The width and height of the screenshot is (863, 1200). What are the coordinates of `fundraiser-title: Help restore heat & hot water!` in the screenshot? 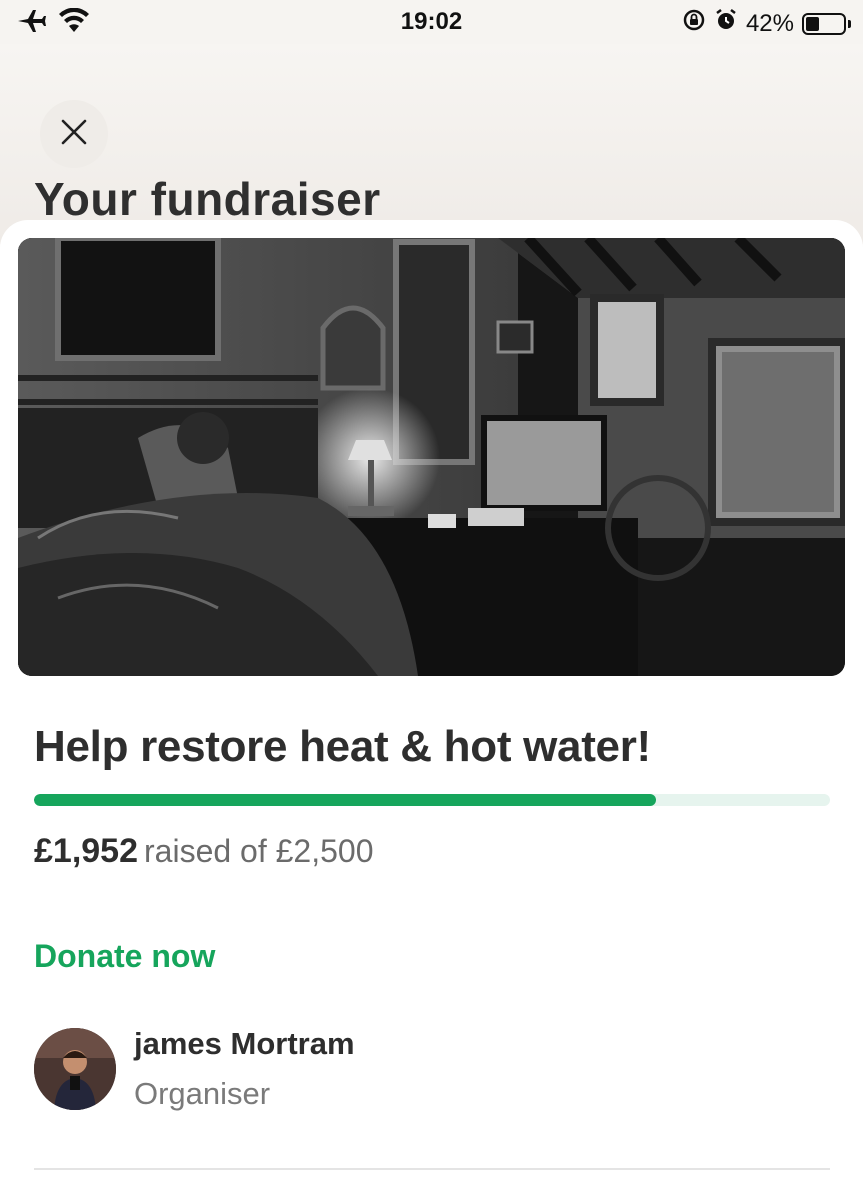 It's located at (342, 746).